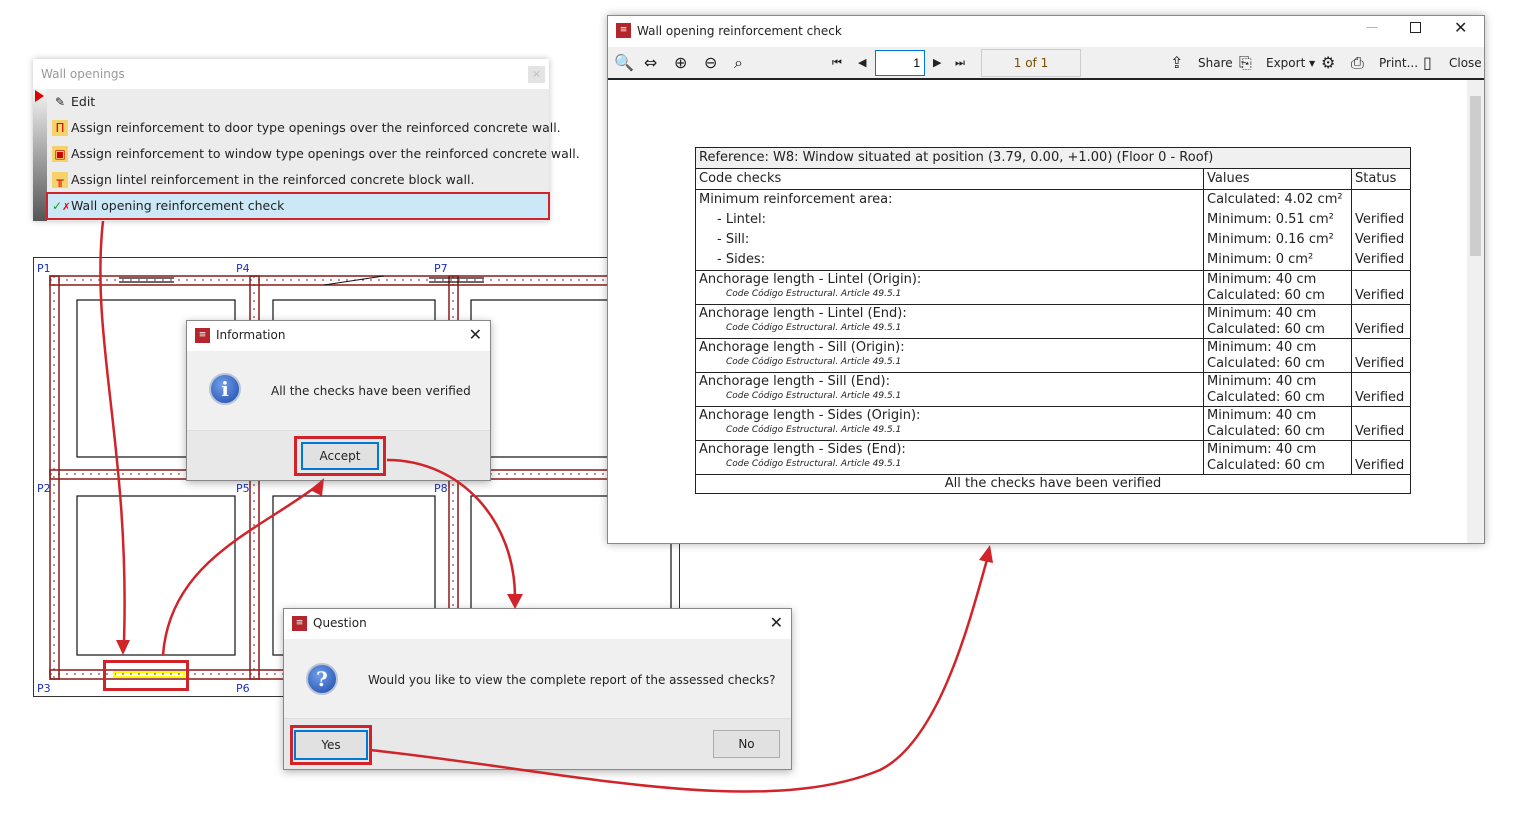 The image size is (1522, 814). Describe the element at coordinates (837, 63) in the screenshot. I see `first-page-icon: ⏮` at that location.